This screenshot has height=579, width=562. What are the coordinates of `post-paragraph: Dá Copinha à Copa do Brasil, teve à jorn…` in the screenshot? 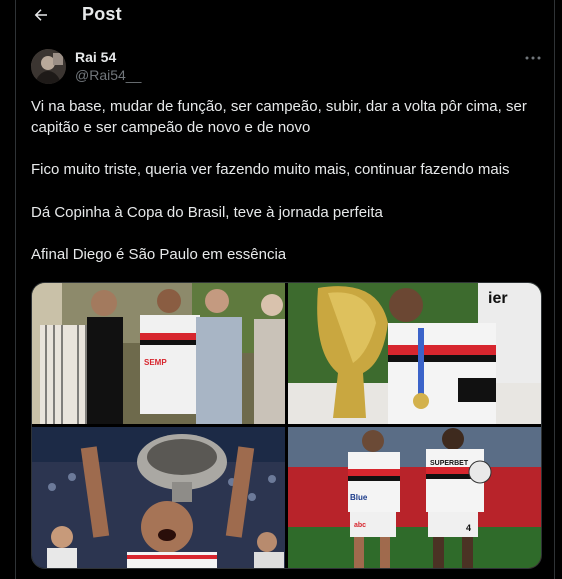 It's located at (207, 212).